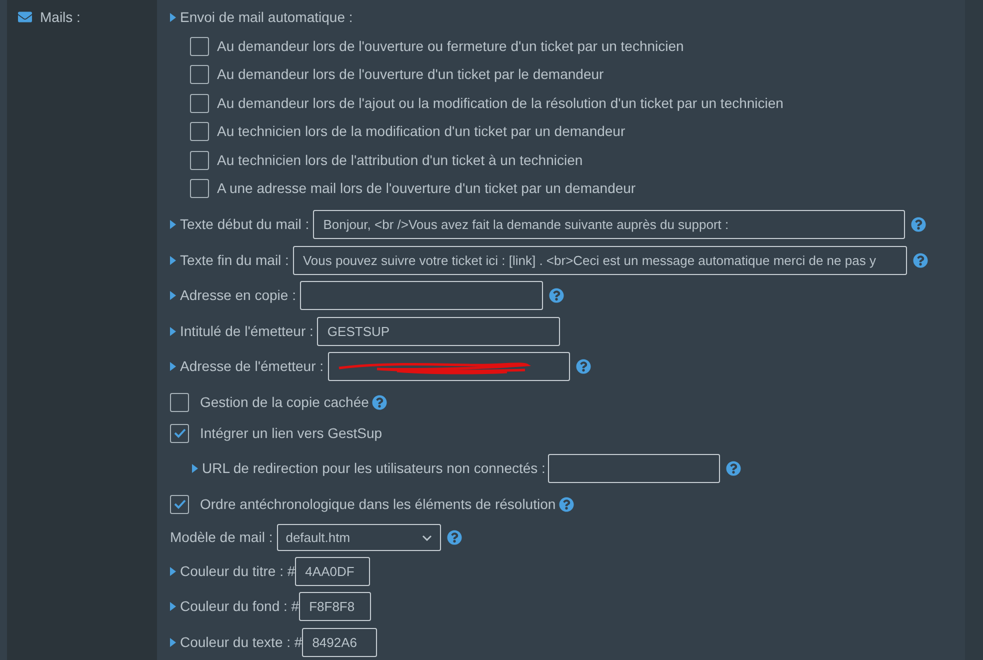 The width and height of the screenshot is (983, 660). I want to click on input-field: Bonjour, <br />Vous avez fait la demande suivante auprès du support :, so click(609, 225).